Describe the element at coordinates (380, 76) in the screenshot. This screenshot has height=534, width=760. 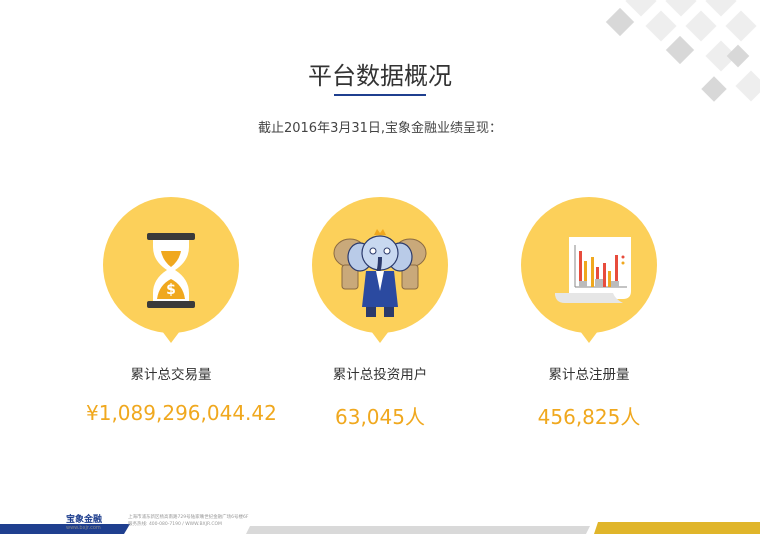
I see `page-title: 平台数据概况` at that location.